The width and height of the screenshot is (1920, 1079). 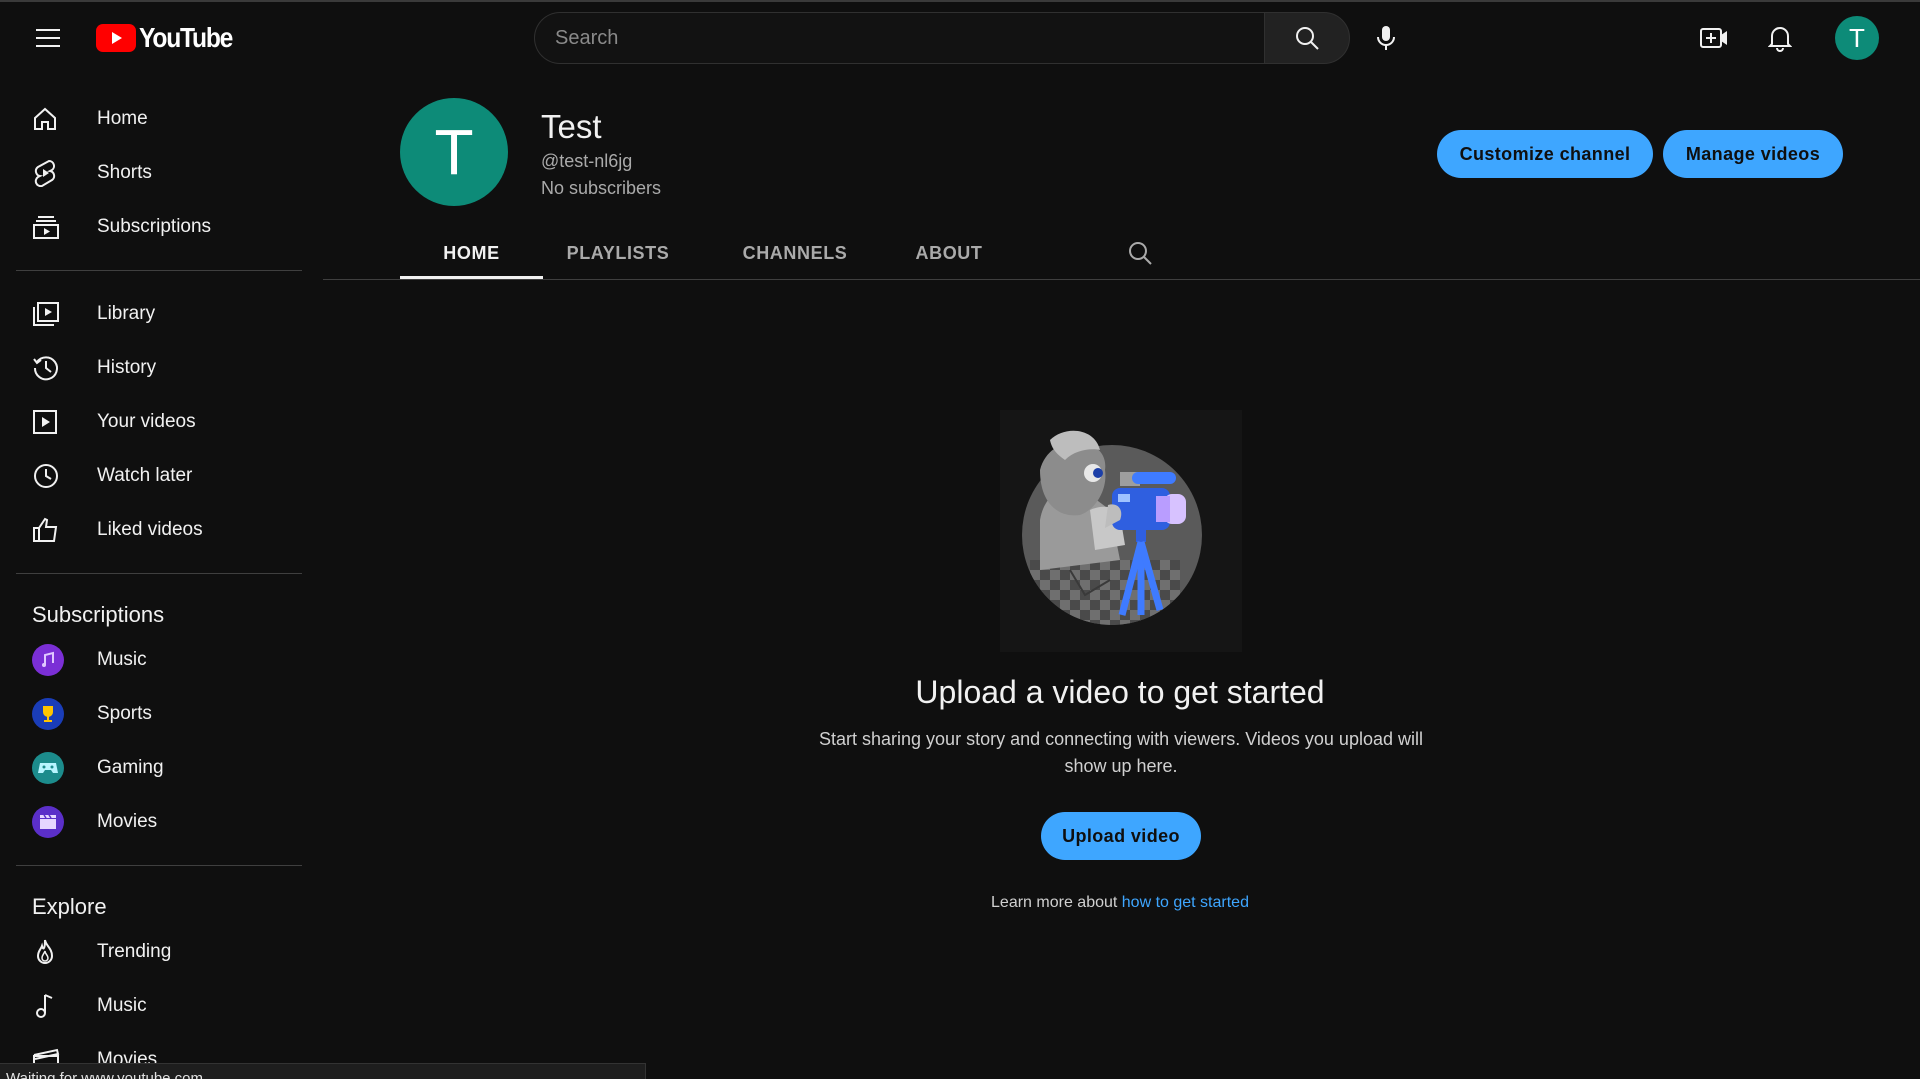 What do you see at coordinates (795, 253) in the screenshot?
I see `tab-channels: CHANNELS` at bounding box center [795, 253].